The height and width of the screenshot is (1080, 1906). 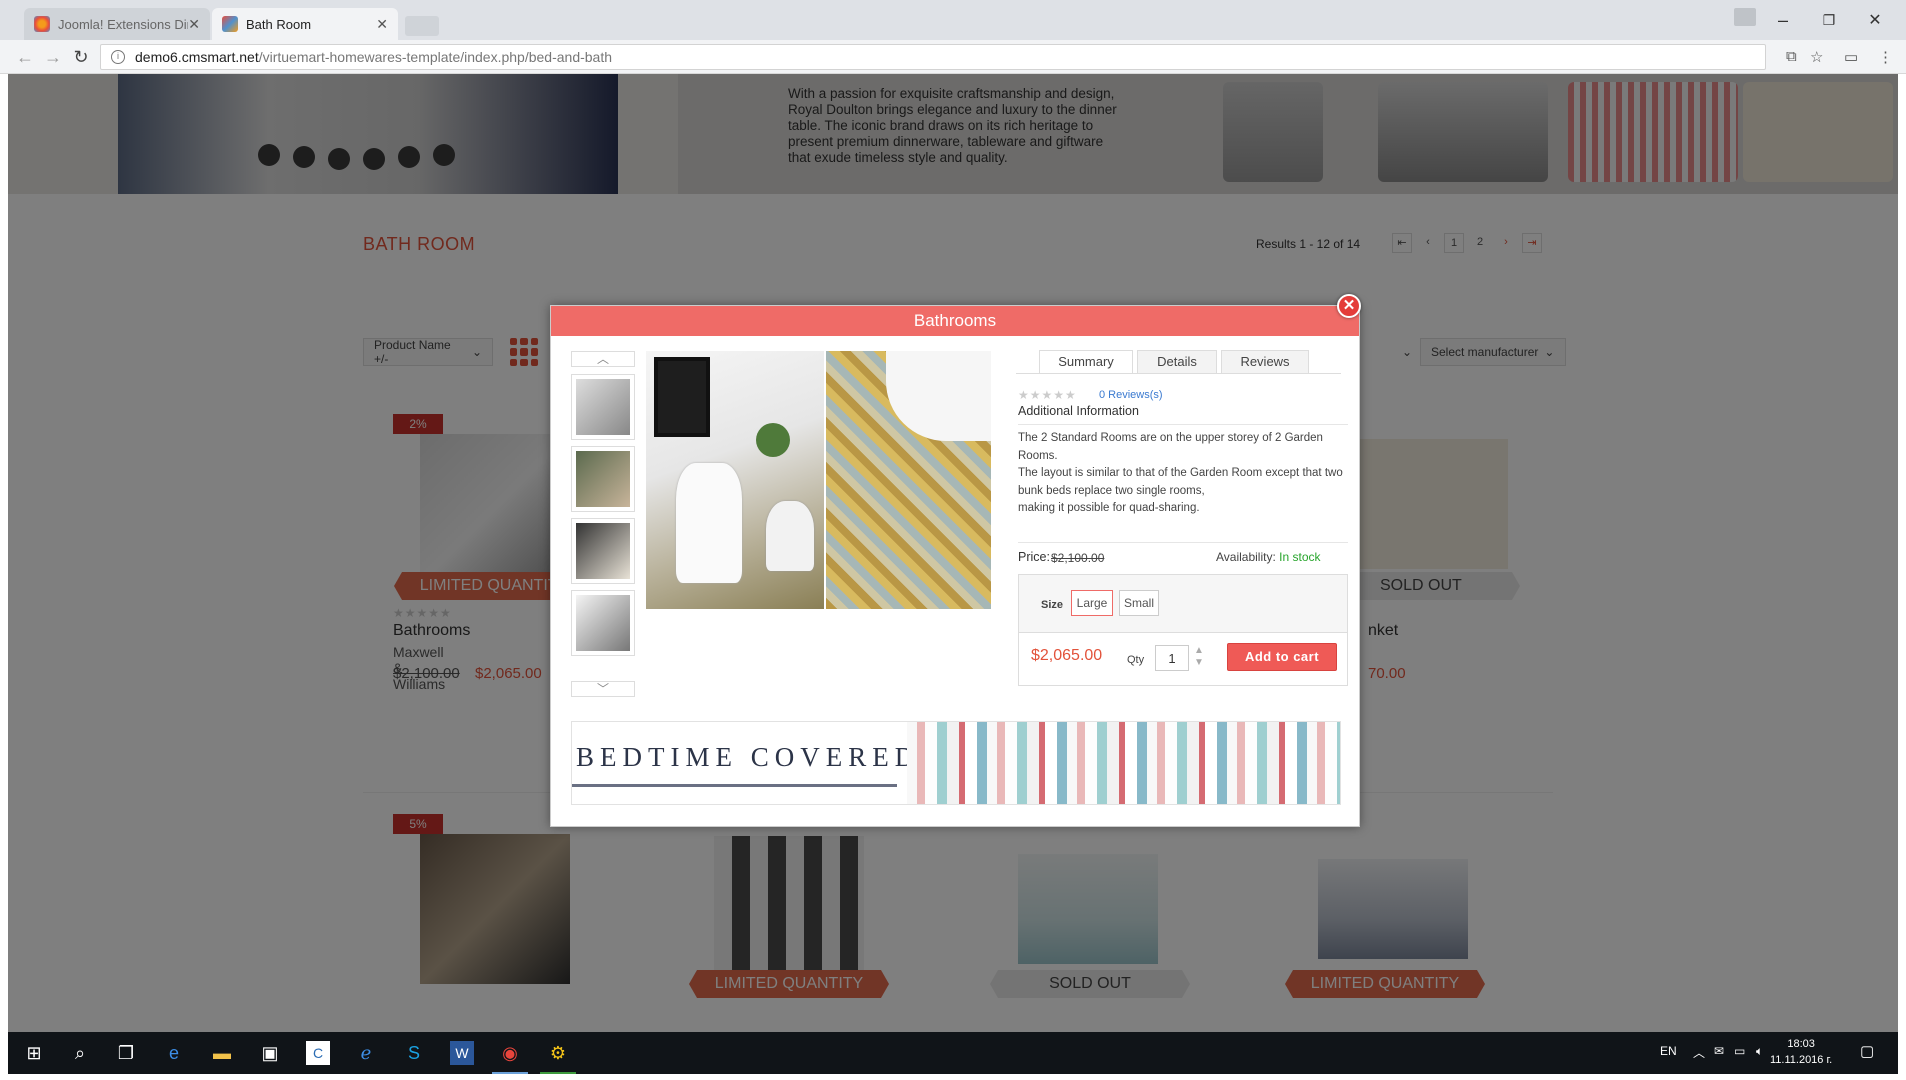 I want to click on description-line: making it possible for quad-sharing., so click(x=1109, y=508).